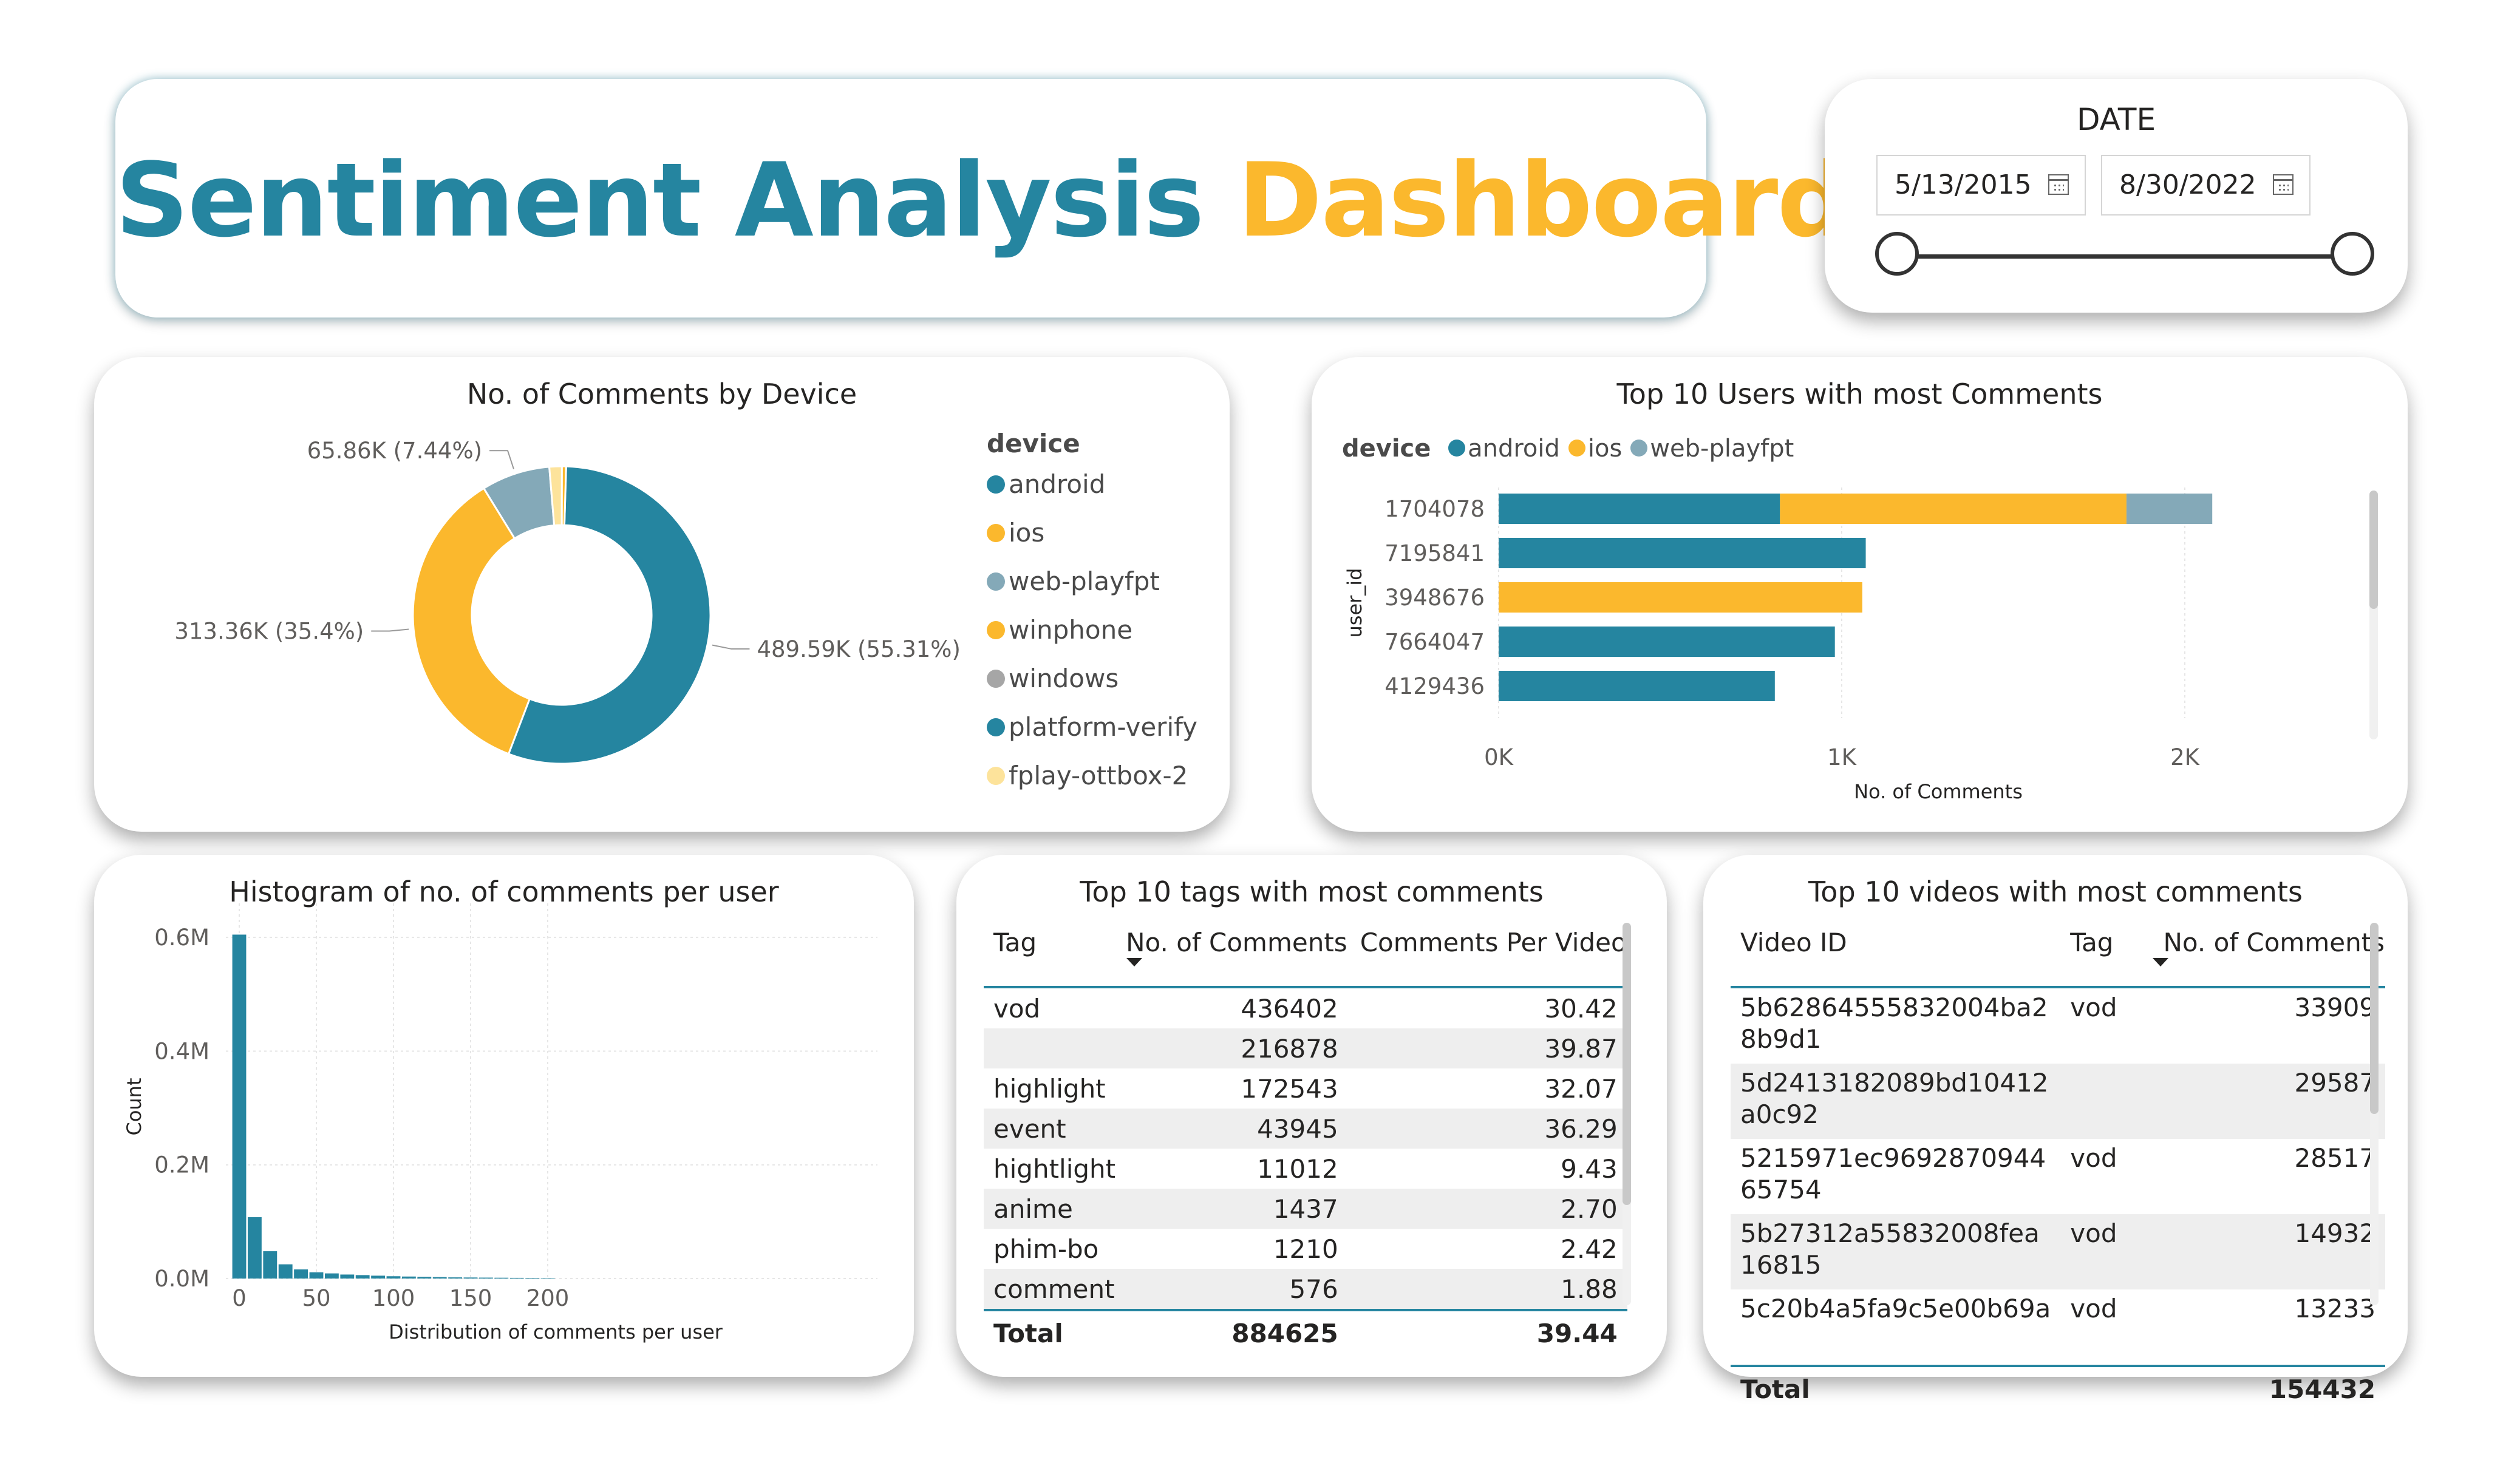 Image resolution: width=2520 pixels, height=1457 pixels. What do you see at coordinates (2206, 185) in the screenshot?
I see `end-date-input: 8/30/2022` at bounding box center [2206, 185].